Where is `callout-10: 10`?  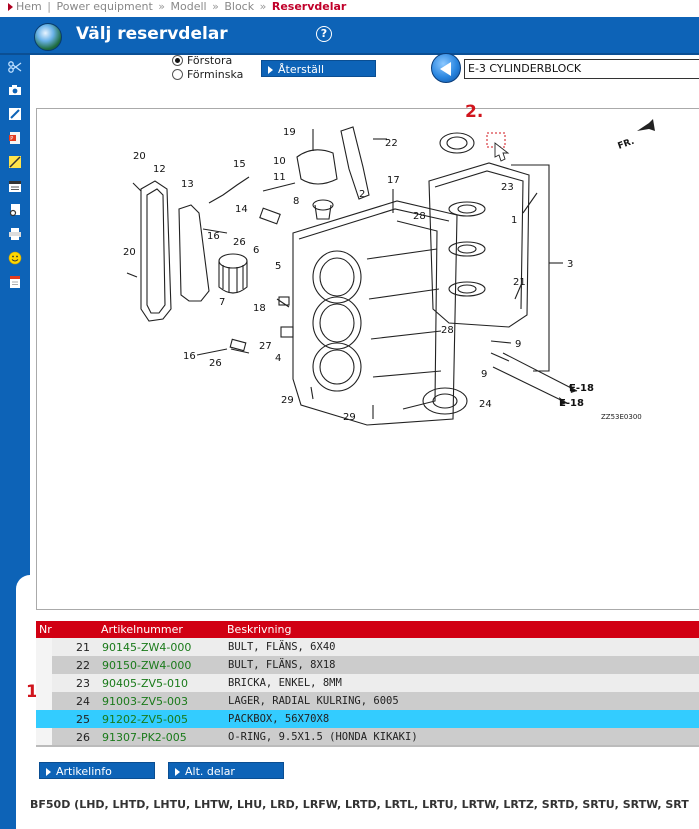 callout-10: 10 is located at coordinates (279, 161).